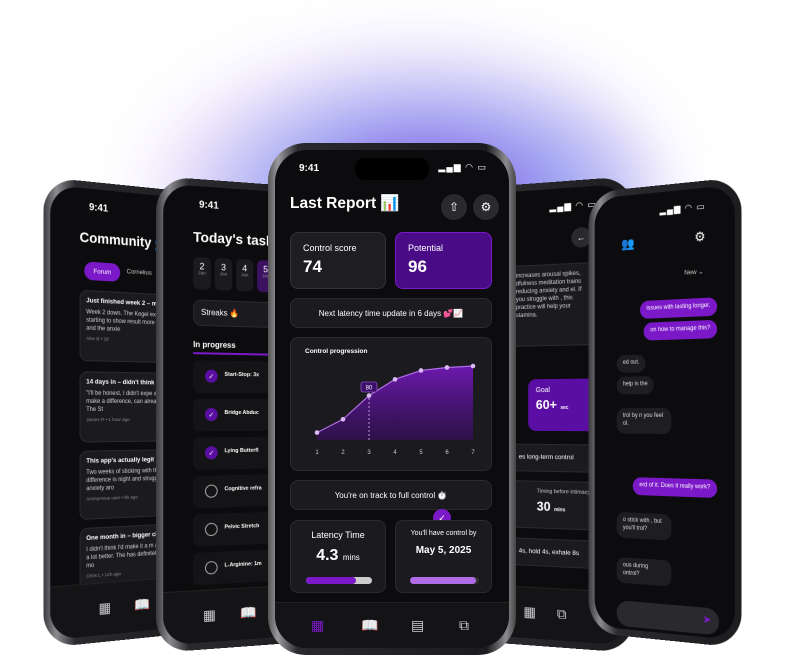 Image resolution: width=785 pixels, height=661 pixels. What do you see at coordinates (473, 453) in the screenshot?
I see `x-tick-label: 7` at bounding box center [473, 453].